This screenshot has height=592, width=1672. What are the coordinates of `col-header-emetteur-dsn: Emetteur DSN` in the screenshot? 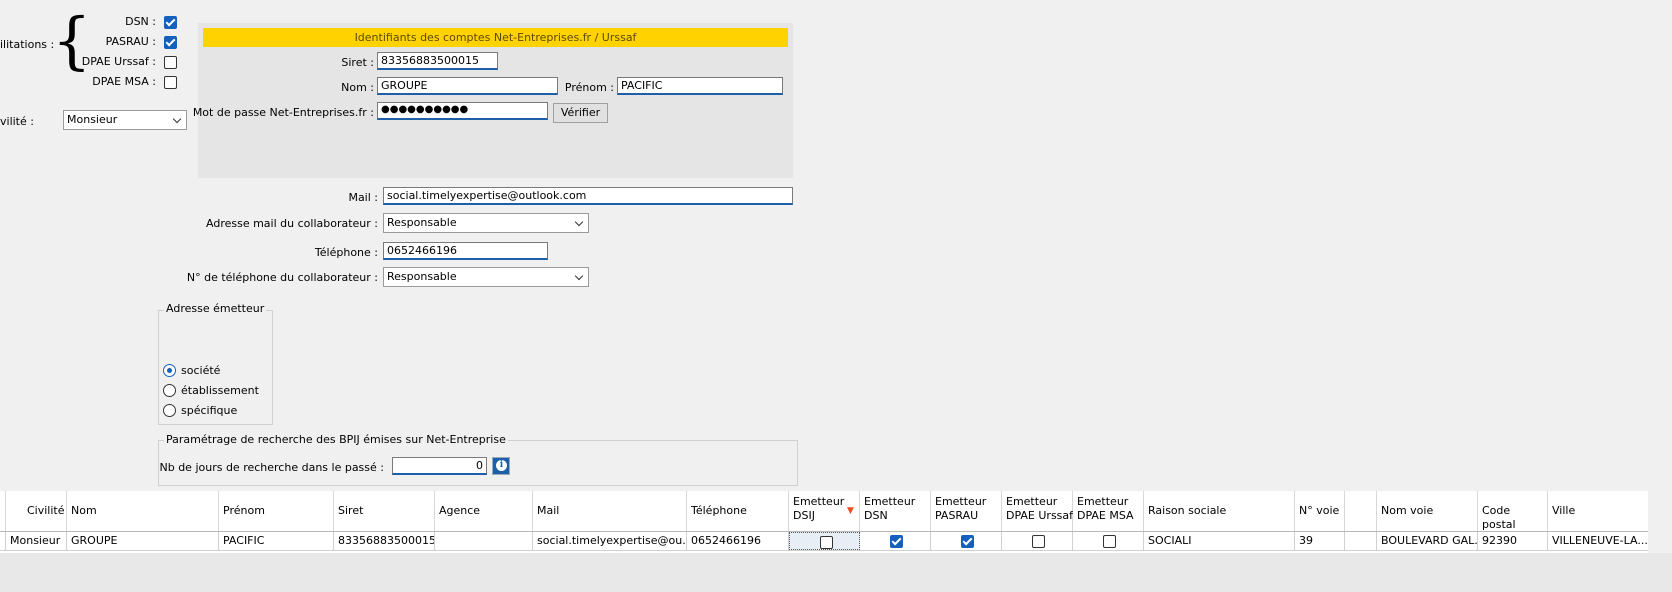 It's located at (895, 511).